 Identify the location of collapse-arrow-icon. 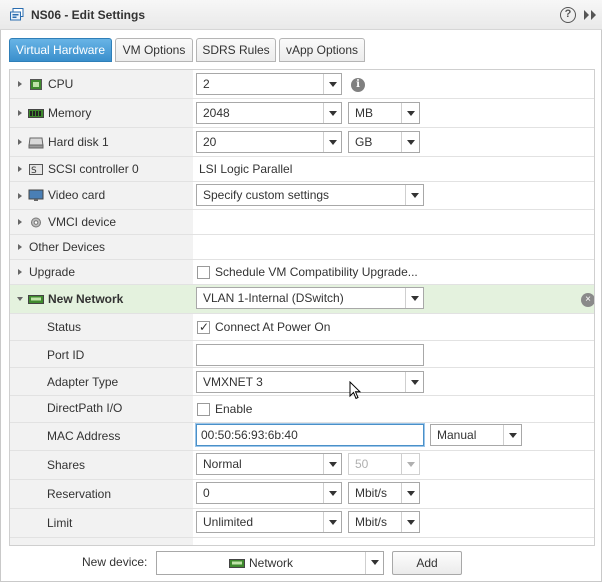
(20, 299).